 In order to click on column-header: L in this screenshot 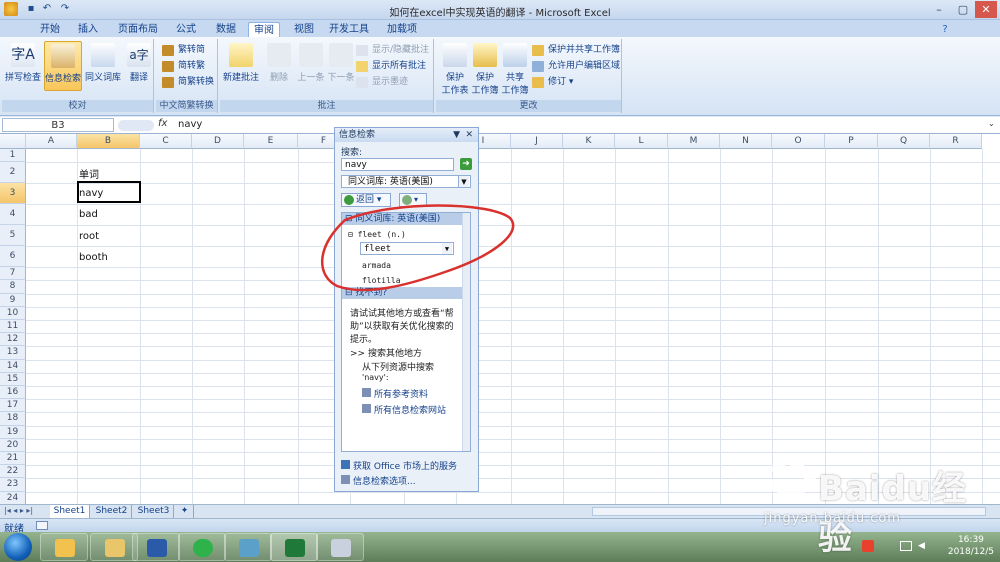, I will do `click(641, 141)`.